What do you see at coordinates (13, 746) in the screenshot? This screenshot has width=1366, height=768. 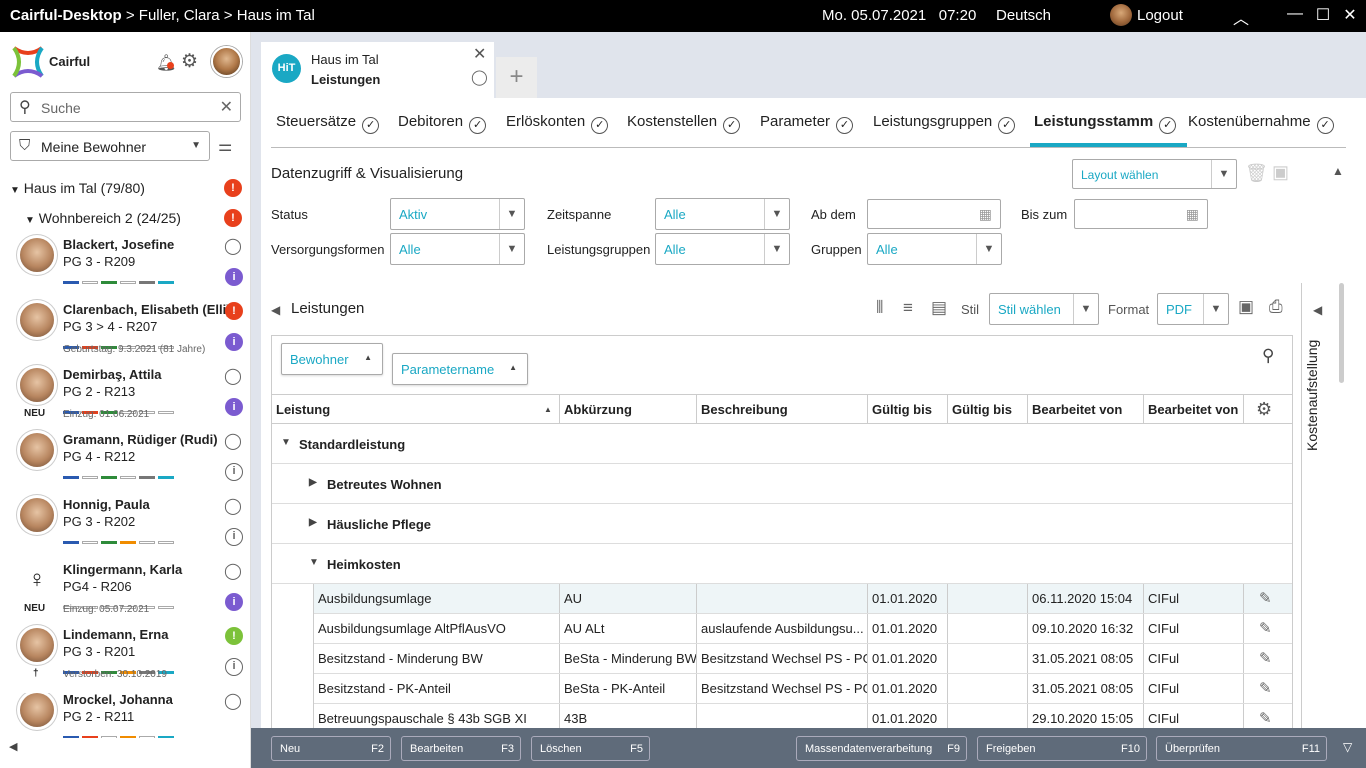 I see `sidebar-collapse-icon: ◀` at bounding box center [13, 746].